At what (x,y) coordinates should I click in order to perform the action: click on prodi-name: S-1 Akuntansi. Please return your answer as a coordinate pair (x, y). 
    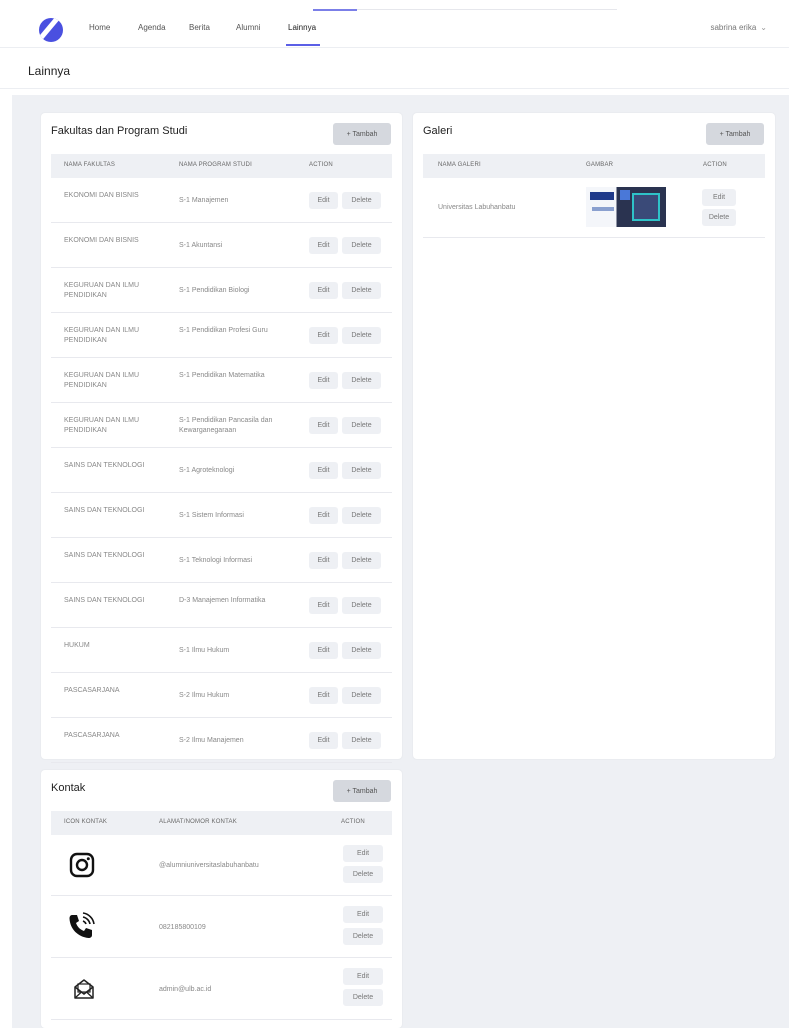
    Looking at the image, I should click on (201, 245).